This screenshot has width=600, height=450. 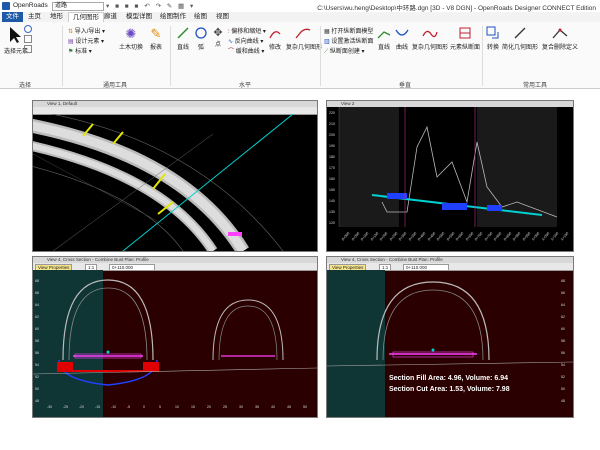 What do you see at coordinates (183, 33) in the screenshot?
I see `line-icon` at bounding box center [183, 33].